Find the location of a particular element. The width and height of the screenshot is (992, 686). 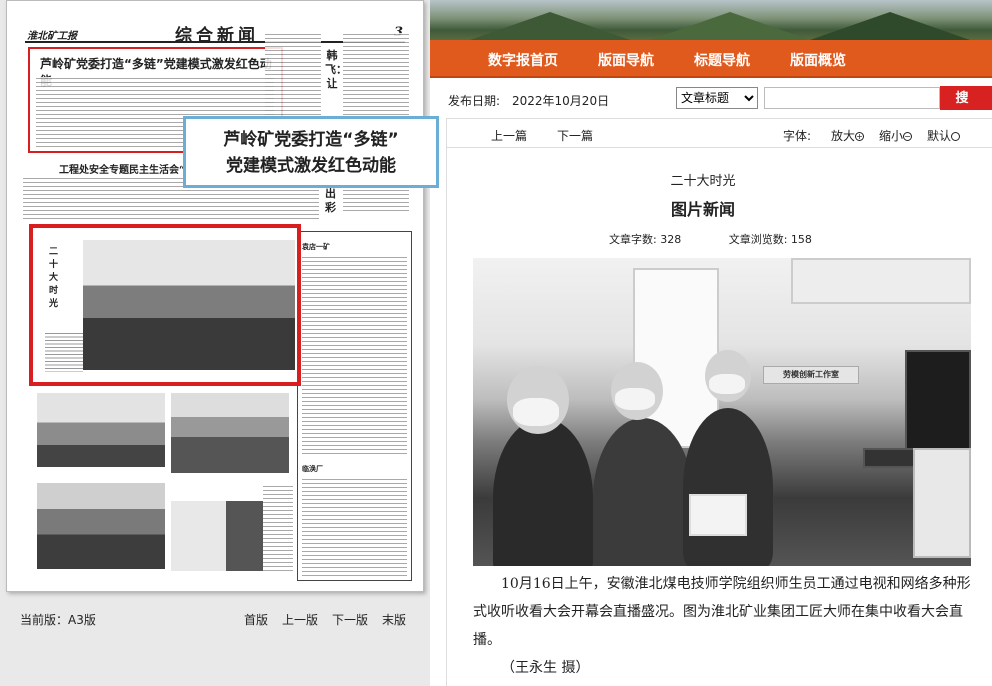

default-font-button: 默认 is located at coordinates (944, 135).